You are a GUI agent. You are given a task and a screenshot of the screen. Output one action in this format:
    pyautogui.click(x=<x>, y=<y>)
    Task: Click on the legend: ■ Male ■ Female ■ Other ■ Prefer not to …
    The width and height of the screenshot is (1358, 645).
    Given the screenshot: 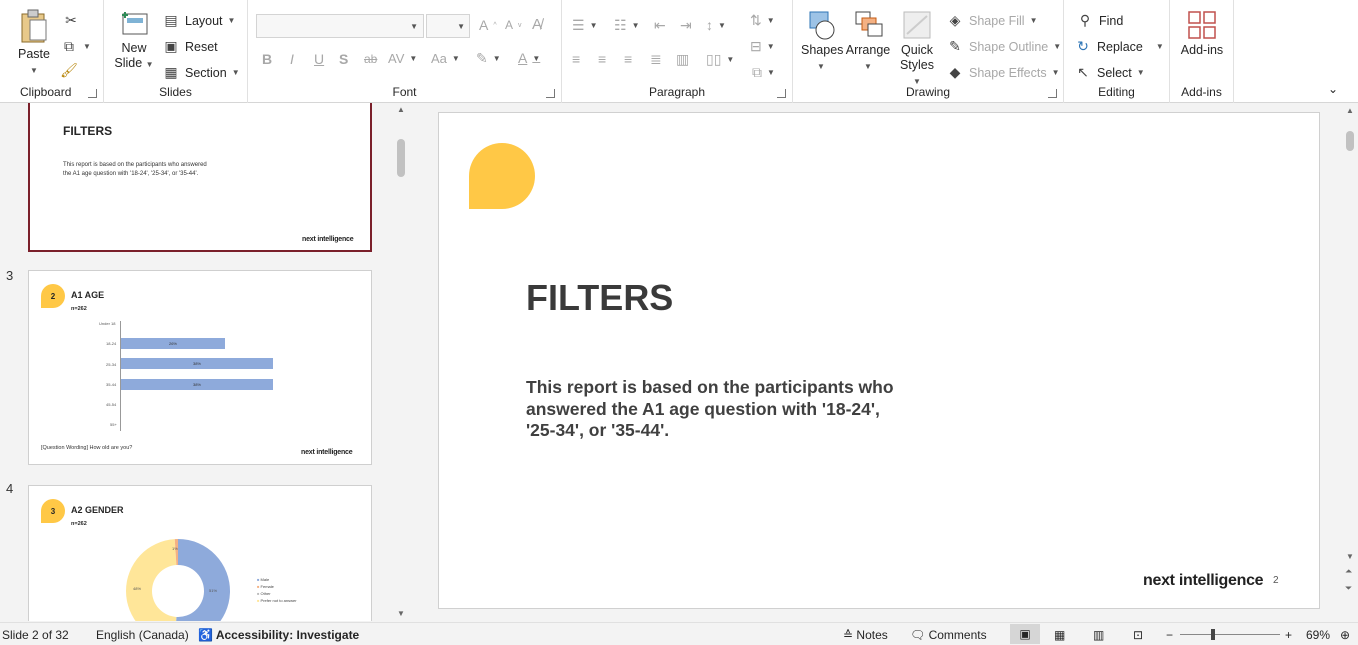 What is the action you would take?
    pyautogui.click(x=277, y=590)
    